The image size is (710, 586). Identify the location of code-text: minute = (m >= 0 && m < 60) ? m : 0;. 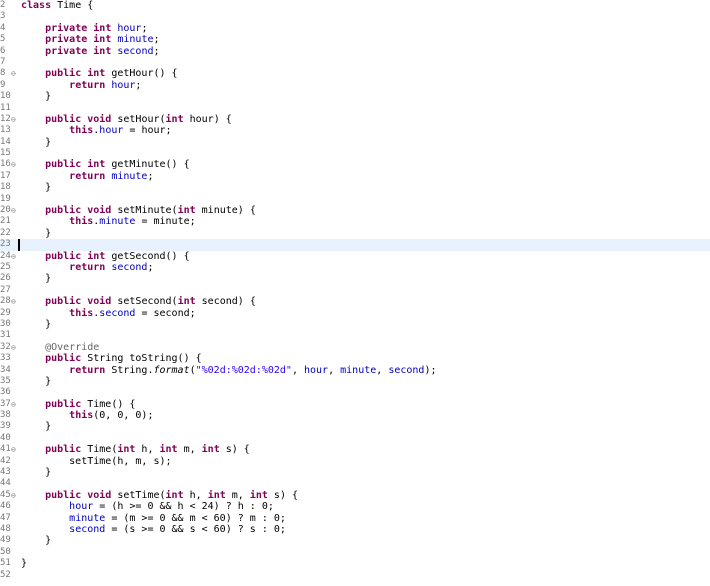
(153, 518).